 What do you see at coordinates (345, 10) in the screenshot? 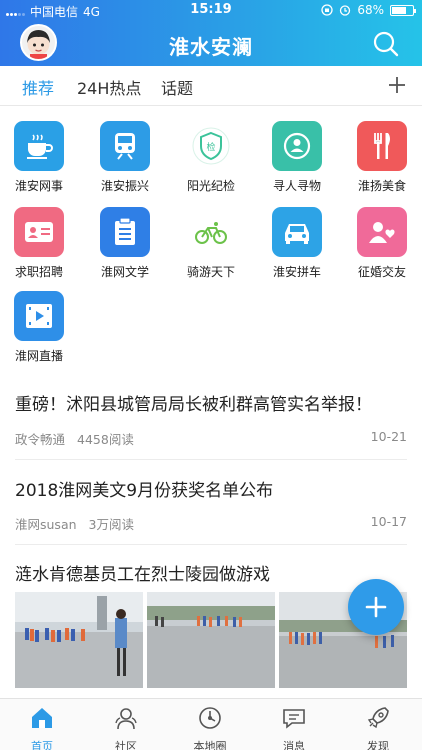
I see `alarm-icon` at bounding box center [345, 10].